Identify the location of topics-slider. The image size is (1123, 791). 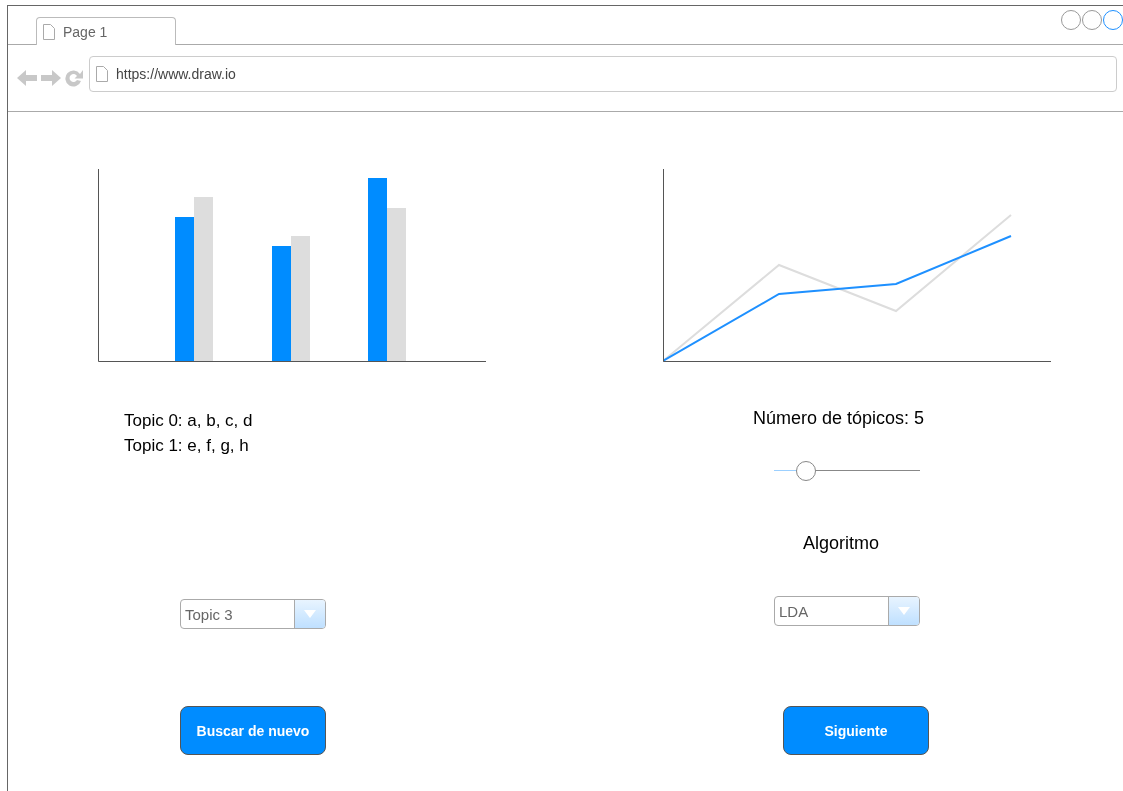
(847, 471).